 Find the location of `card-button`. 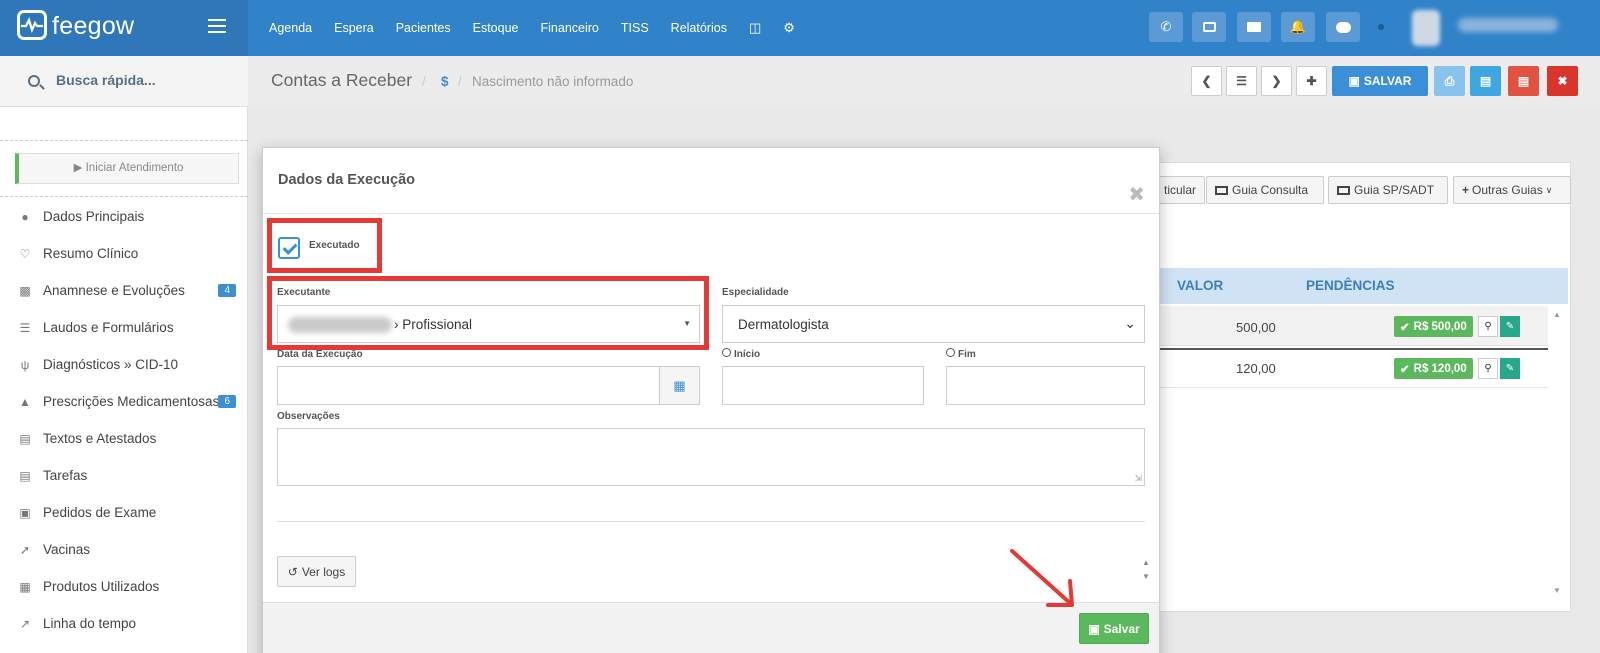

card-button is located at coordinates (1254, 27).